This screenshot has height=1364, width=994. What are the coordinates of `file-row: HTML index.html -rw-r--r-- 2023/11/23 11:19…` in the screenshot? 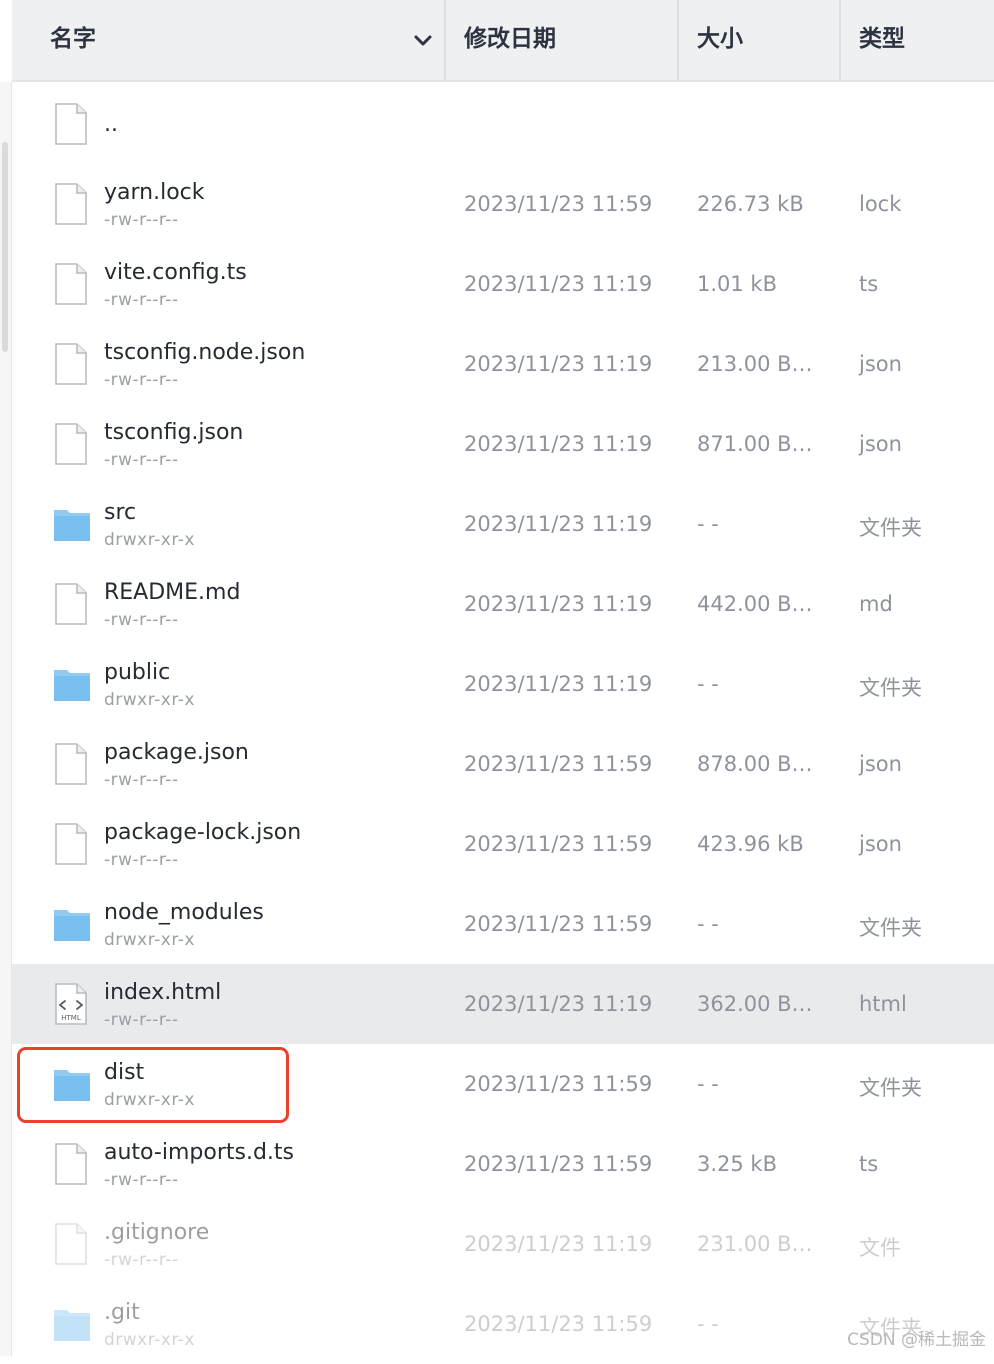 It's located at (503, 1004).